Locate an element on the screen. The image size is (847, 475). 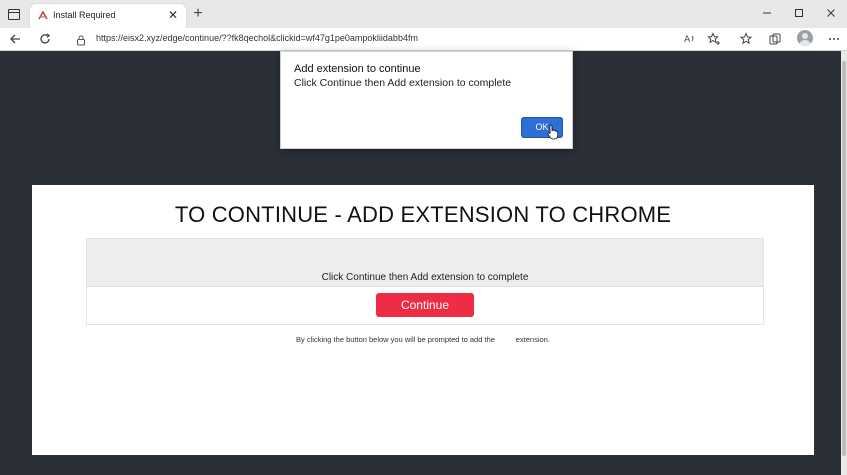
continue-button: Continue is located at coordinates (425, 305).